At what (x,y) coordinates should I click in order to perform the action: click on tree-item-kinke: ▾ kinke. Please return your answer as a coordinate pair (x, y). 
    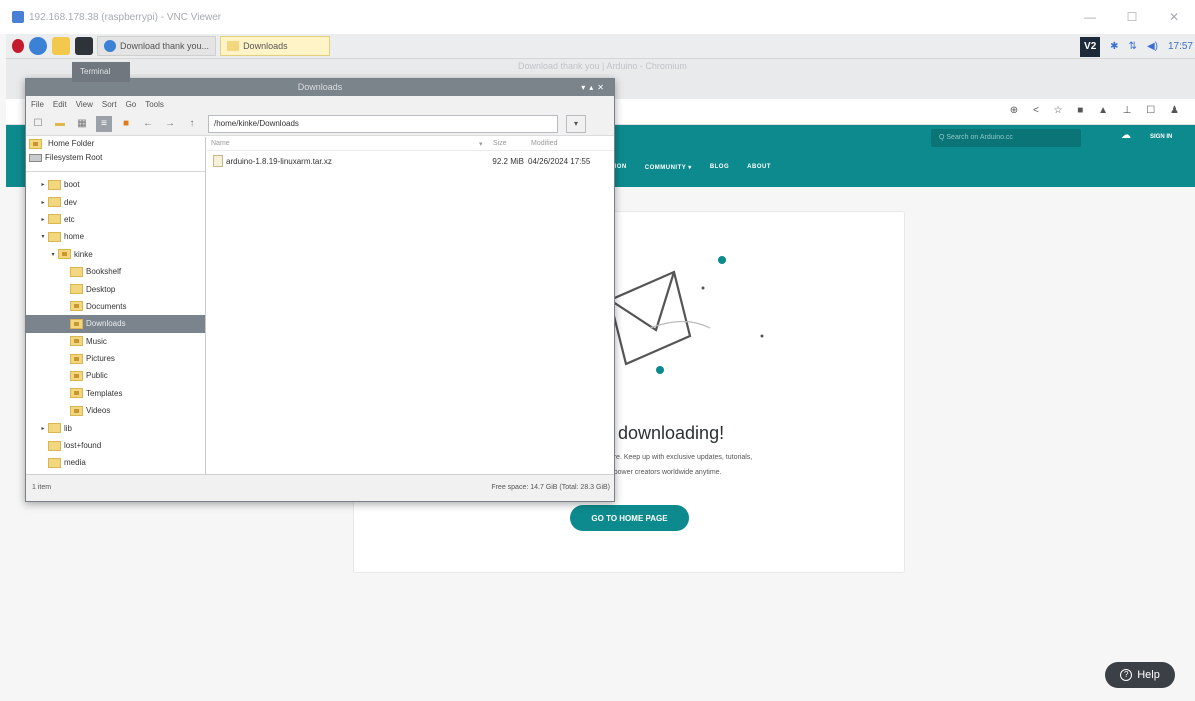
    Looking at the image, I should click on (115, 254).